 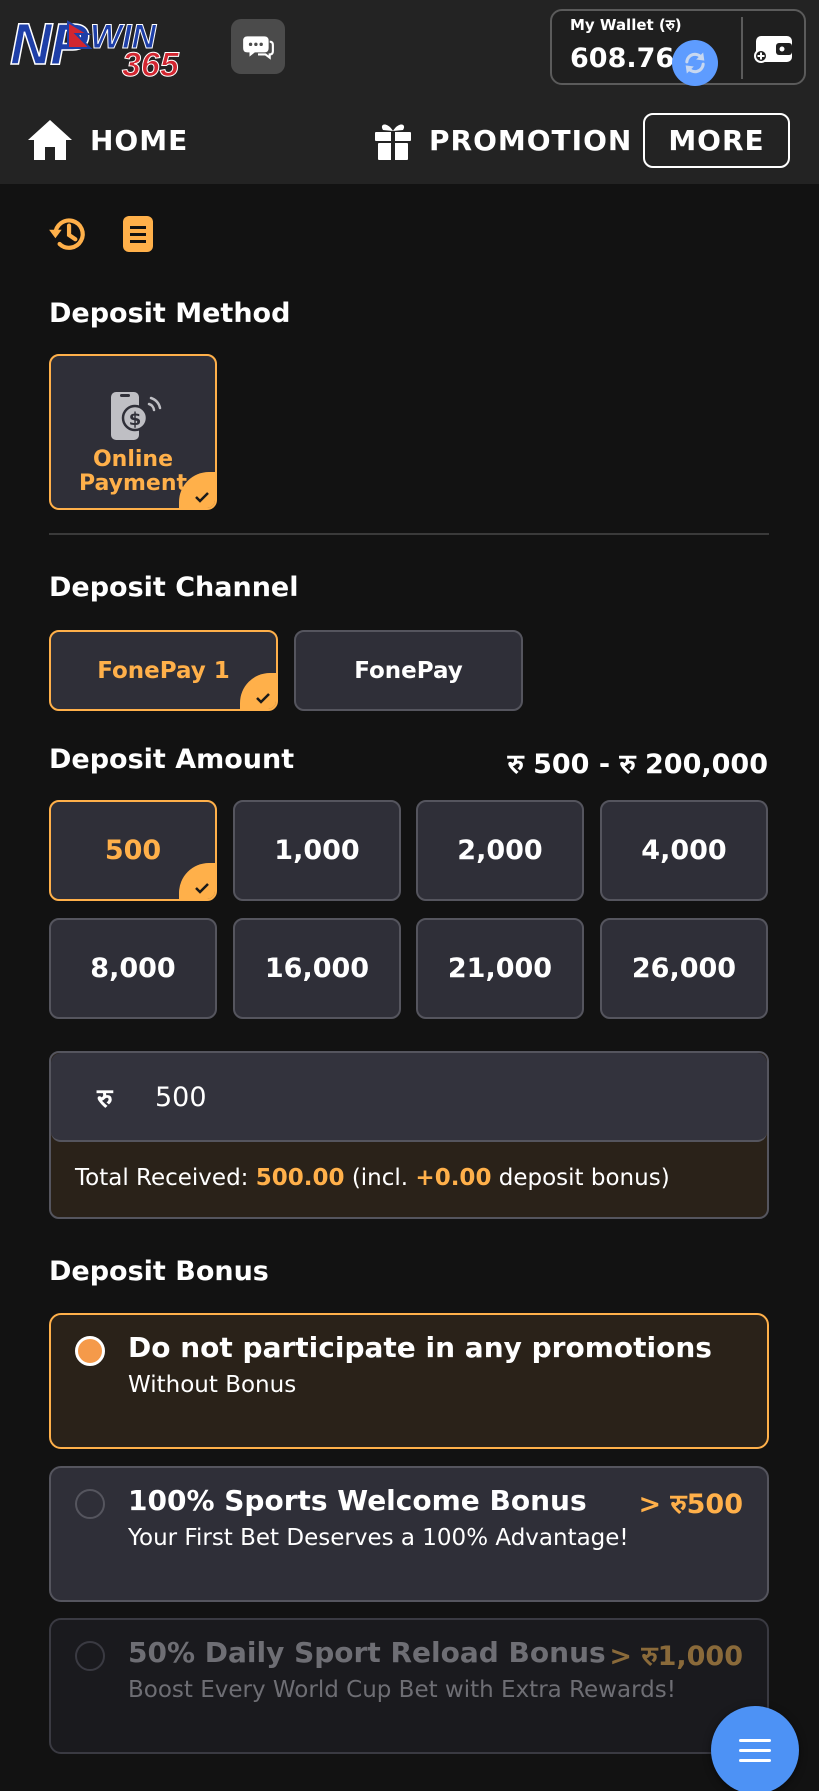 I want to click on bonus-min-deposit: > रु1,000, so click(x=676, y=1656).